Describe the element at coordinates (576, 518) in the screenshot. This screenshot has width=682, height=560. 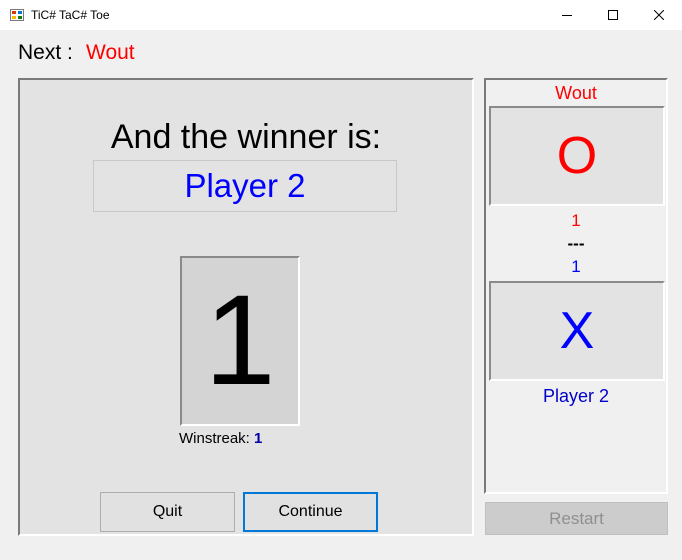
I see `restart-button: Restart` at that location.